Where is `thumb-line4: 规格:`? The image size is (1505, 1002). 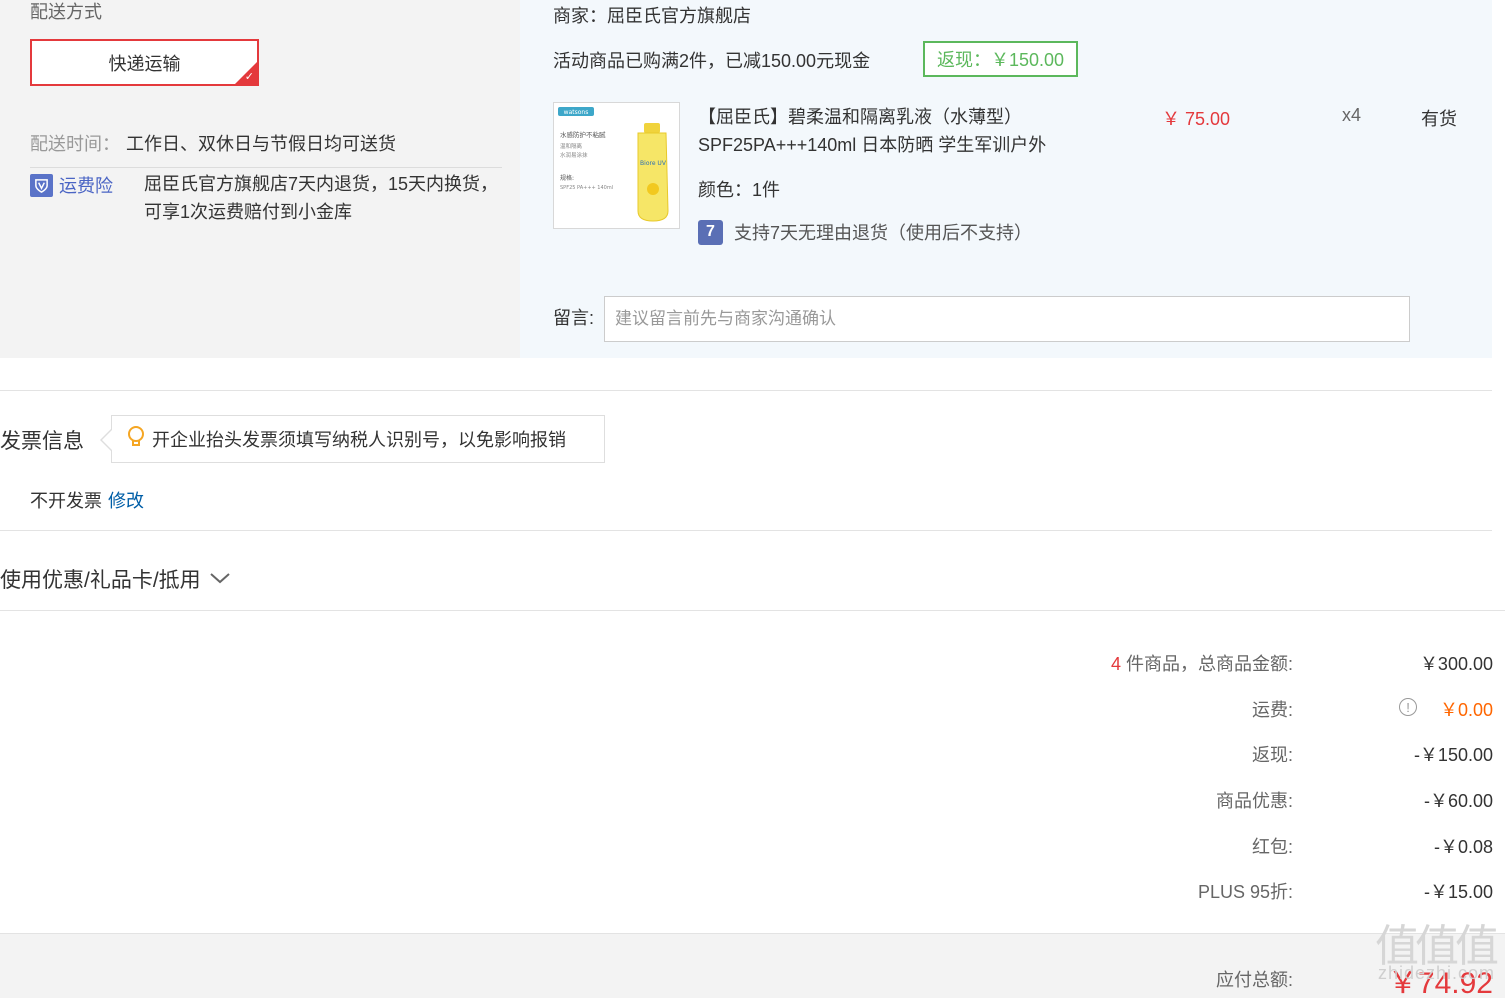
thumb-line4: 规格: is located at coordinates (567, 178).